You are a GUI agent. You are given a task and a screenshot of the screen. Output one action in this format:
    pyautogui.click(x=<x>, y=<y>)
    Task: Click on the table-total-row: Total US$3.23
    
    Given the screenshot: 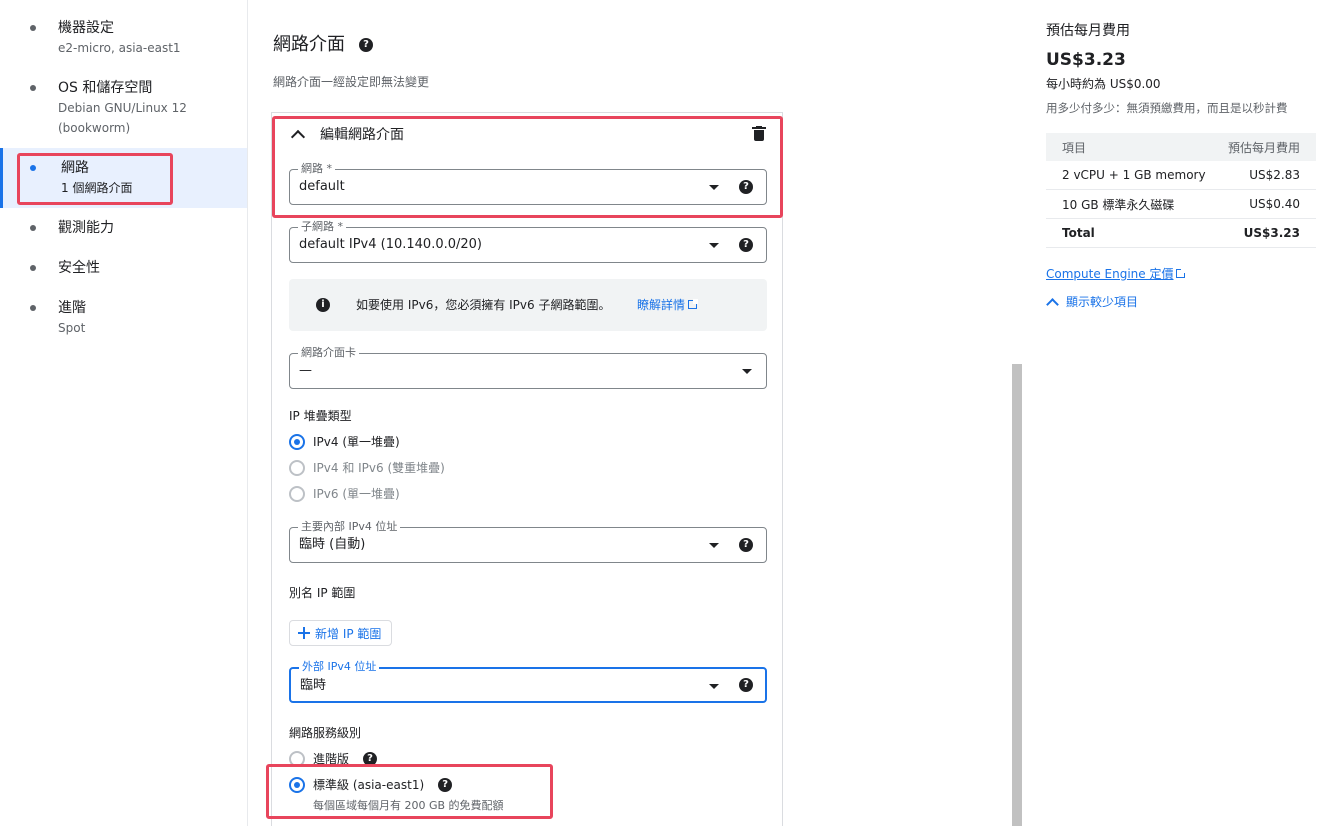 What is the action you would take?
    pyautogui.click(x=1181, y=233)
    